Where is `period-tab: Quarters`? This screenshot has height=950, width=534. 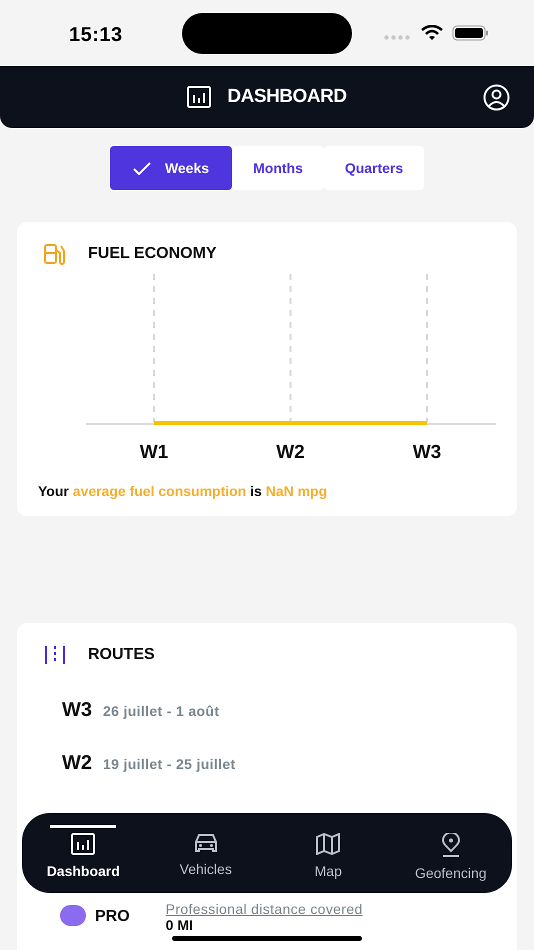 period-tab: Quarters is located at coordinates (374, 168).